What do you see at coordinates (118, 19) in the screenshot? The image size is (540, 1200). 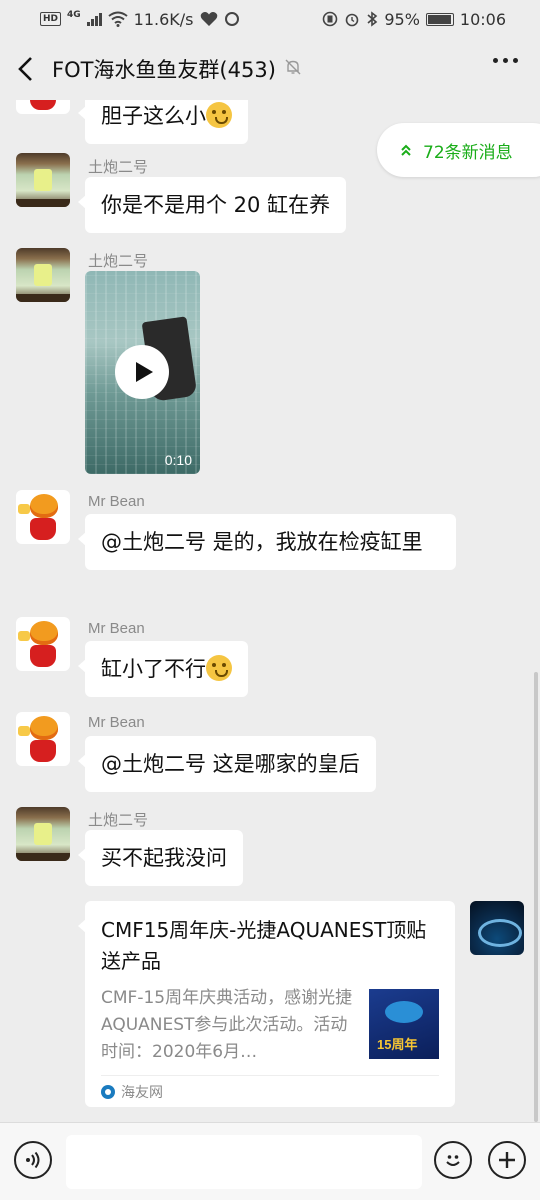 I see `wifi-icon` at bounding box center [118, 19].